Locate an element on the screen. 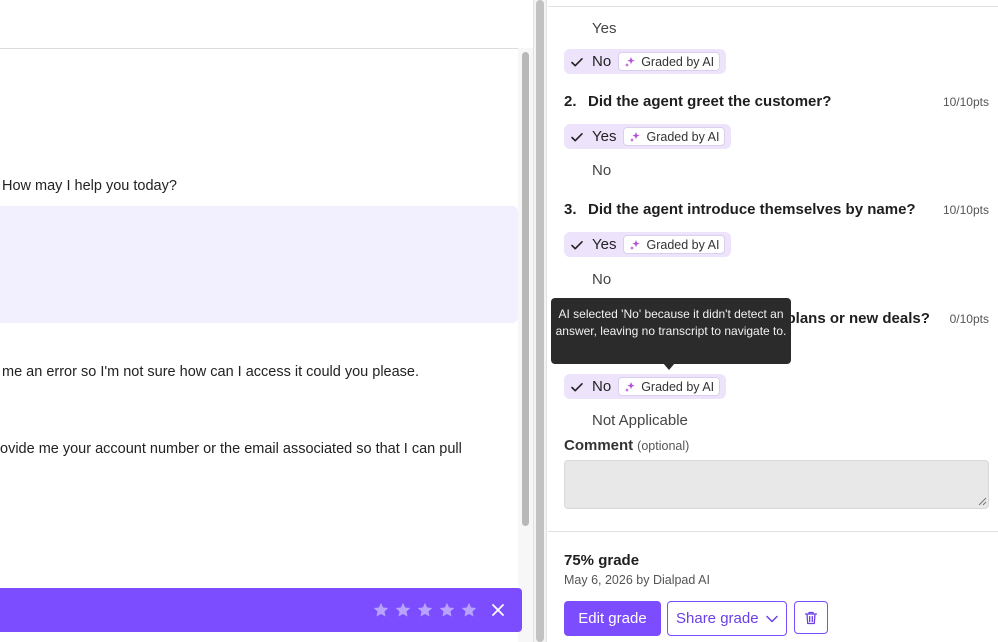 The height and width of the screenshot is (642, 998). highlighted-transcript-block is located at coordinates (259, 264).